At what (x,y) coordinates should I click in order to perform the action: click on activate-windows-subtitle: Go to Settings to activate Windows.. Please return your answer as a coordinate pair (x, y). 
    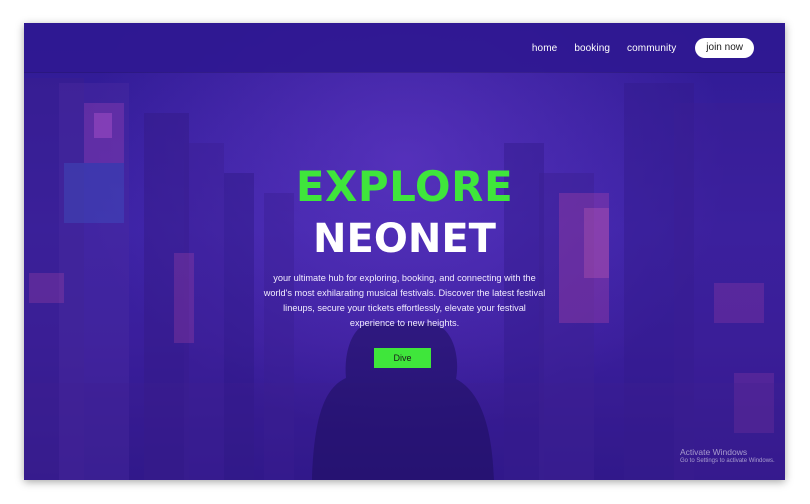
    Looking at the image, I should click on (727, 461).